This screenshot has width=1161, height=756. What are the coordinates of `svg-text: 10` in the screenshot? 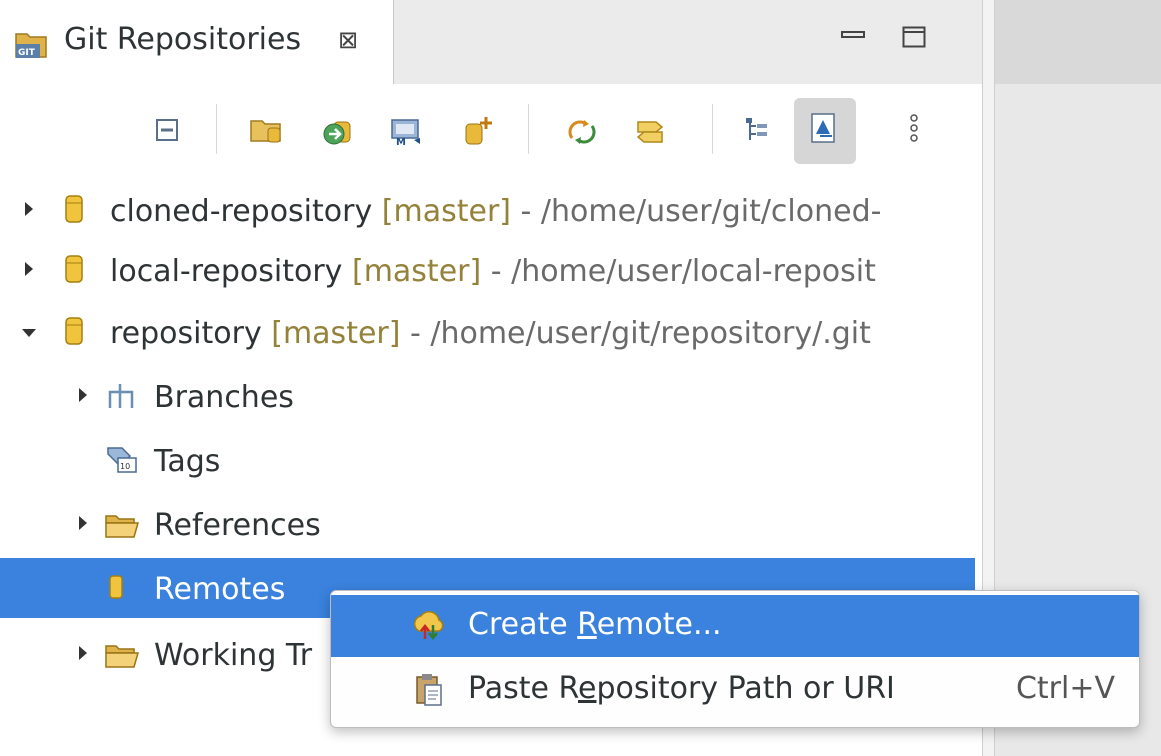 It's located at (125, 466).